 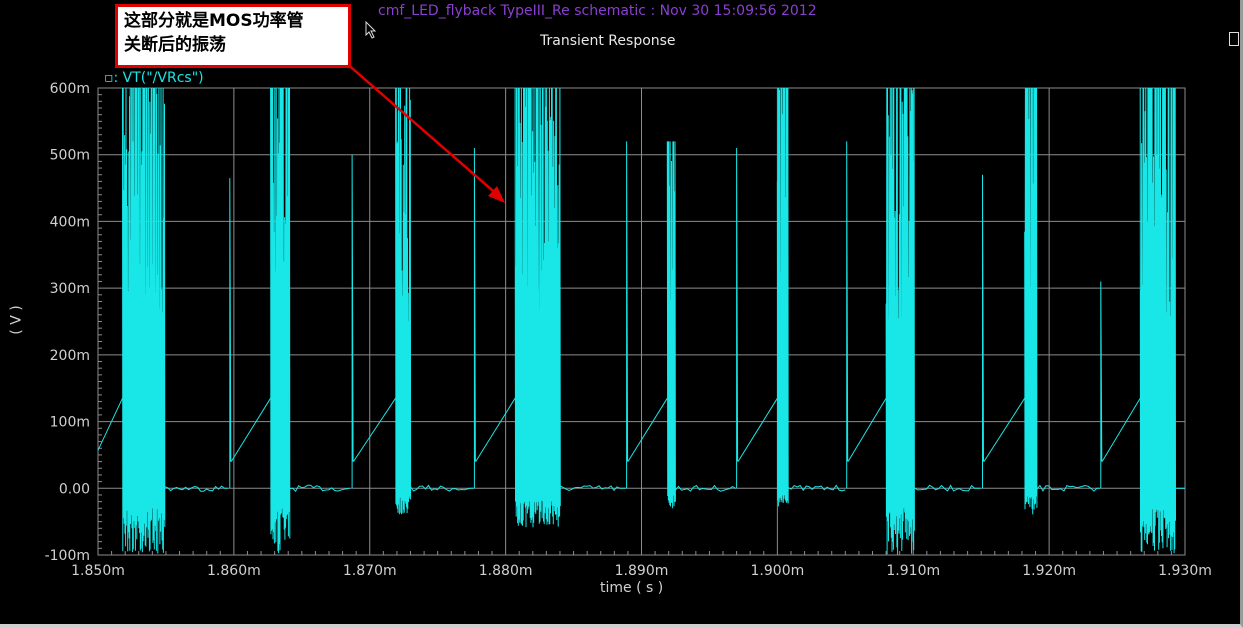 I want to click on y-tick-label: 400m, so click(x=70, y=222).